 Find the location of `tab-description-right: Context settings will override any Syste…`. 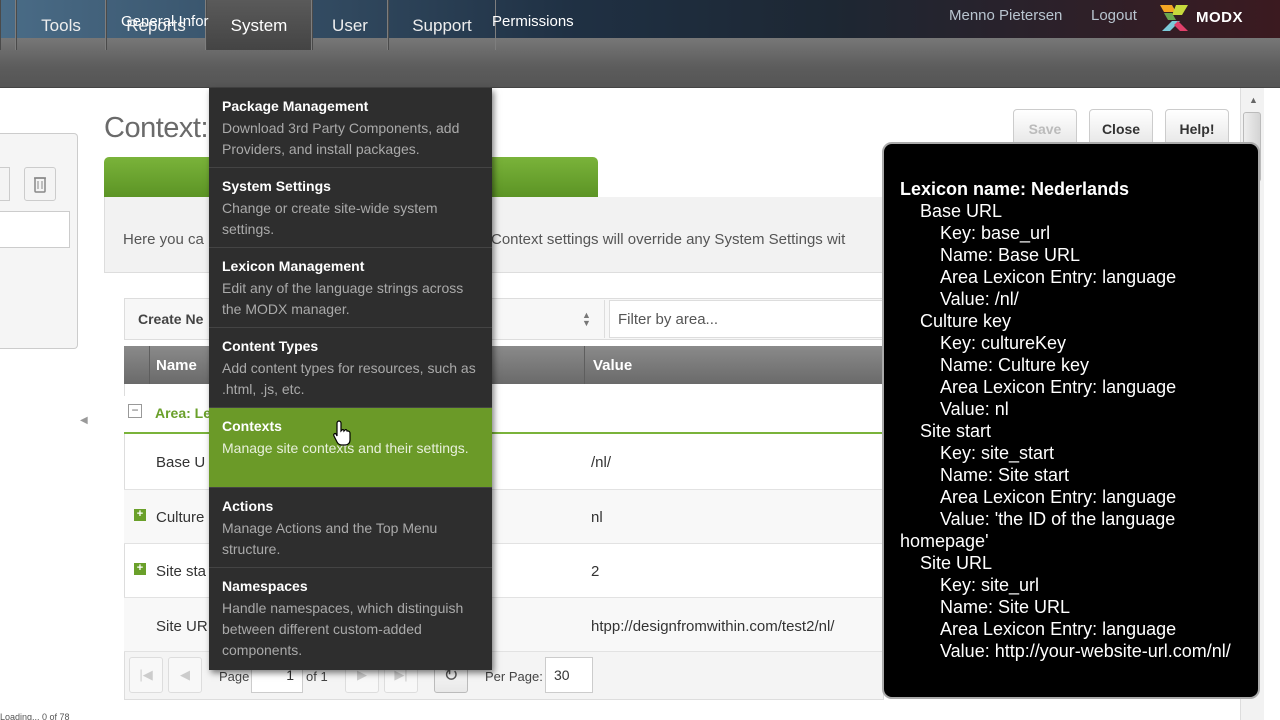

tab-description-right: Context settings will override any Syste… is located at coordinates (668, 239).